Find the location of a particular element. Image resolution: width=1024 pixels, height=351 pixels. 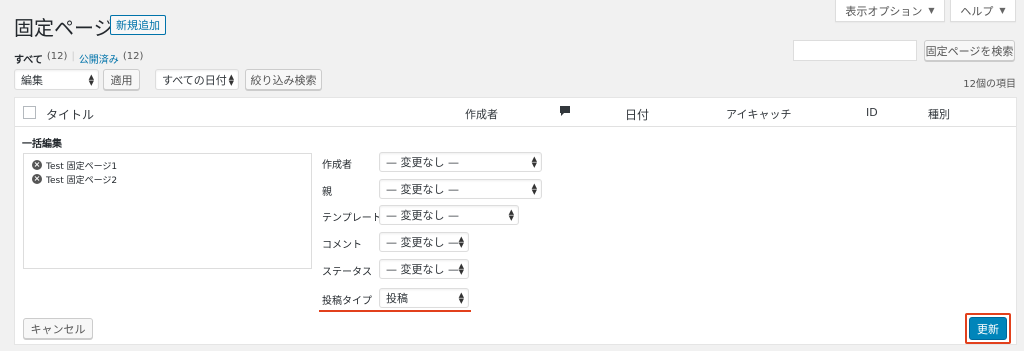

list-item: × Test 固定ページ1 is located at coordinates (167, 165).